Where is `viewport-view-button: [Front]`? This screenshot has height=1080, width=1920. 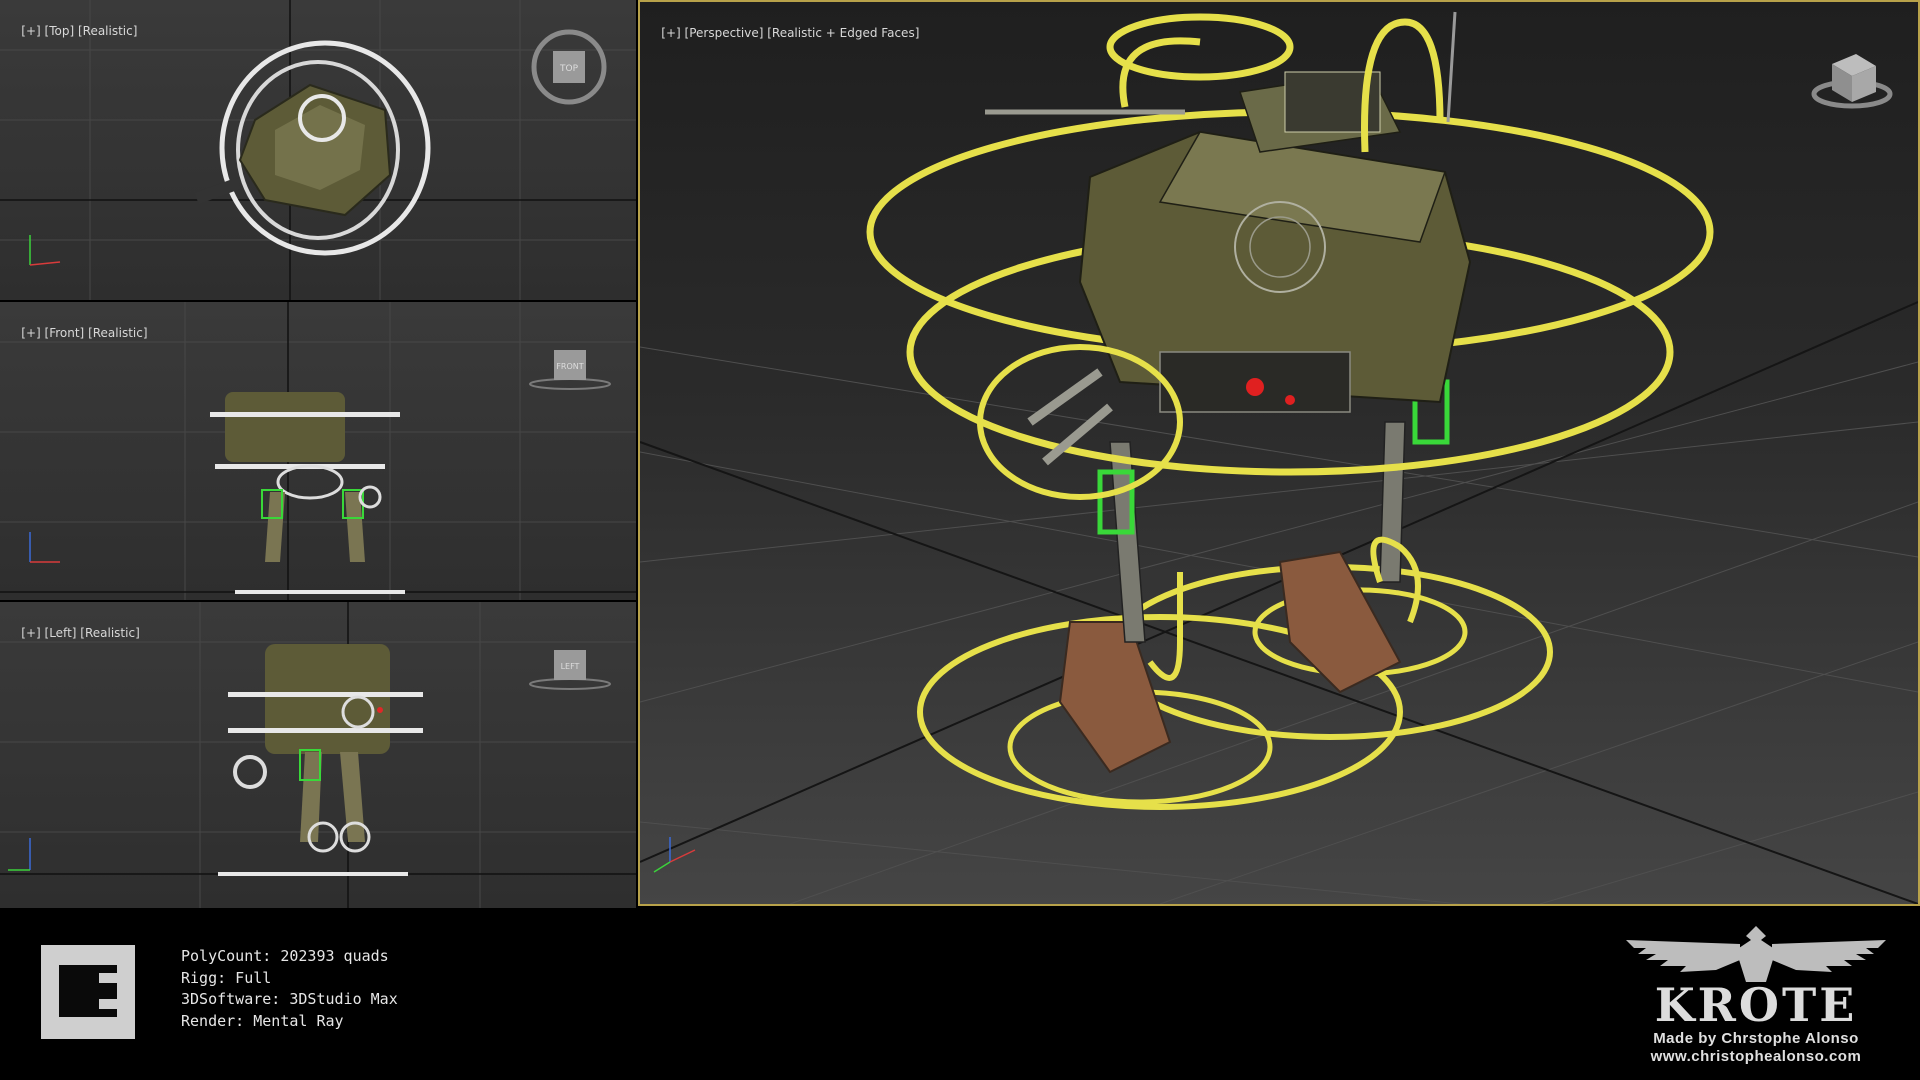 viewport-view-button: [Front] is located at coordinates (65, 333).